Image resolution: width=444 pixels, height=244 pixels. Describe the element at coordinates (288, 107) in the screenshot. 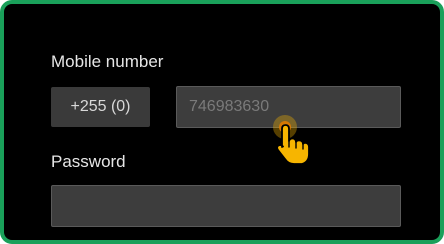

I see `mobile-number-input` at that location.